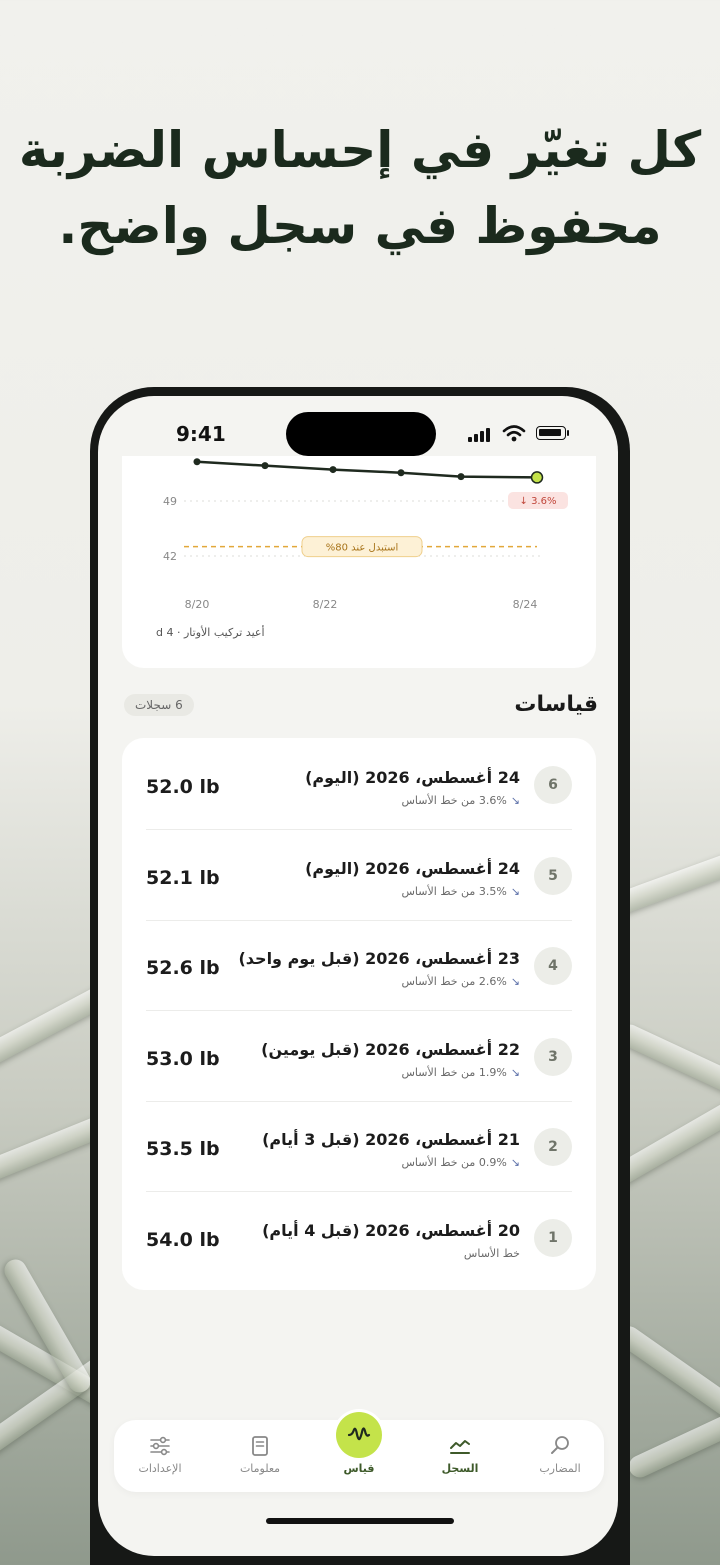 The width and height of the screenshot is (720, 1565). What do you see at coordinates (551, 433) in the screenshot?
I see `battery-icon` at bounding box center [551, 433].